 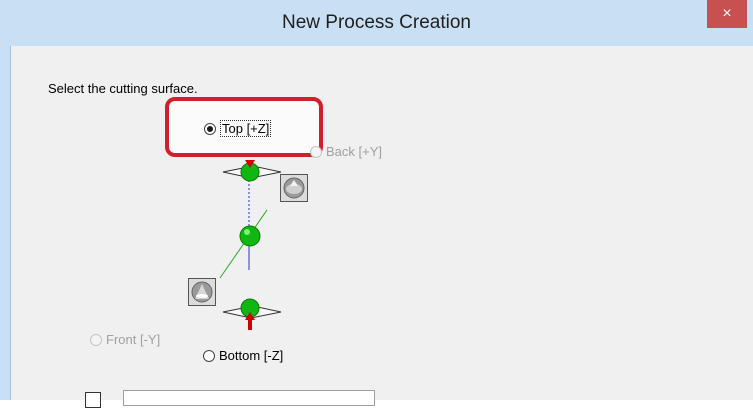 I want to click on radio-bottom-indicator, so click(x=209, y=355).